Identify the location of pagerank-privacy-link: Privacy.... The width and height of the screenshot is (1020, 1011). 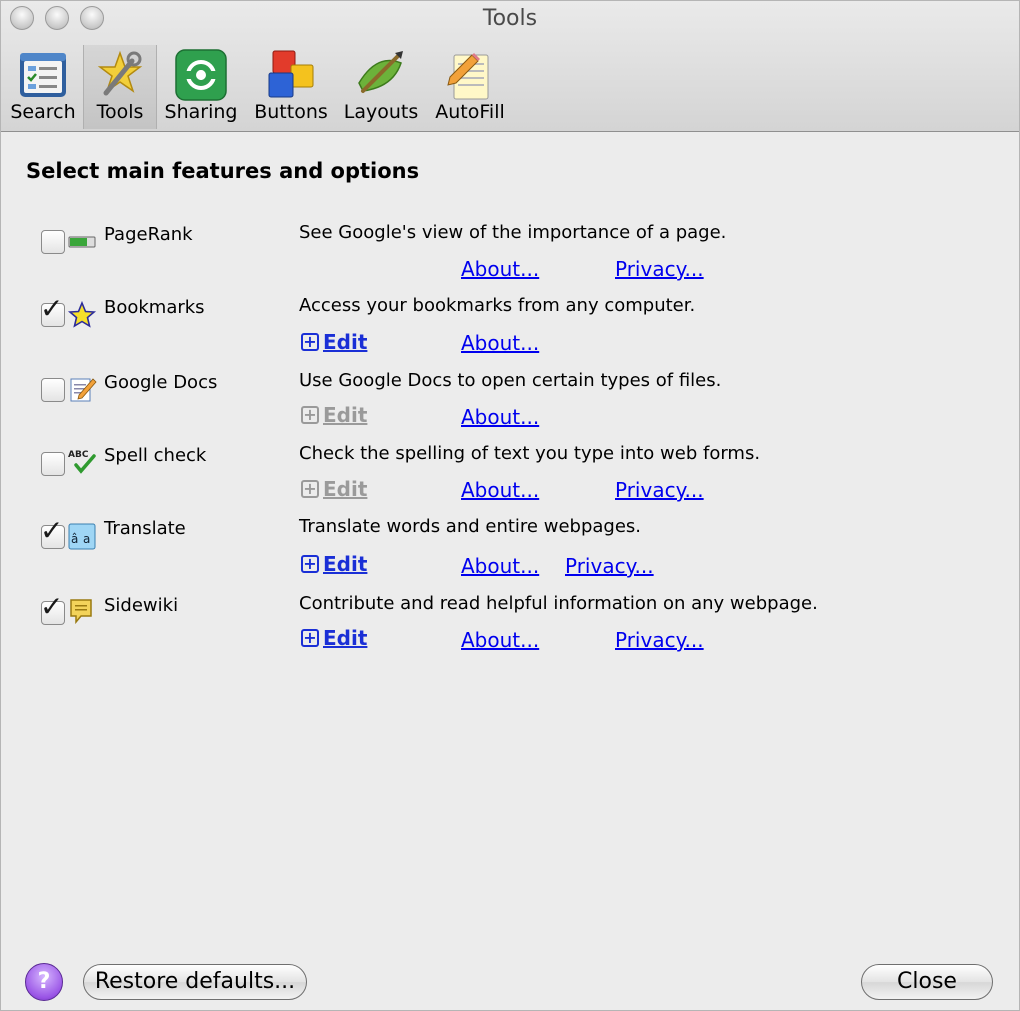
(659, 269).